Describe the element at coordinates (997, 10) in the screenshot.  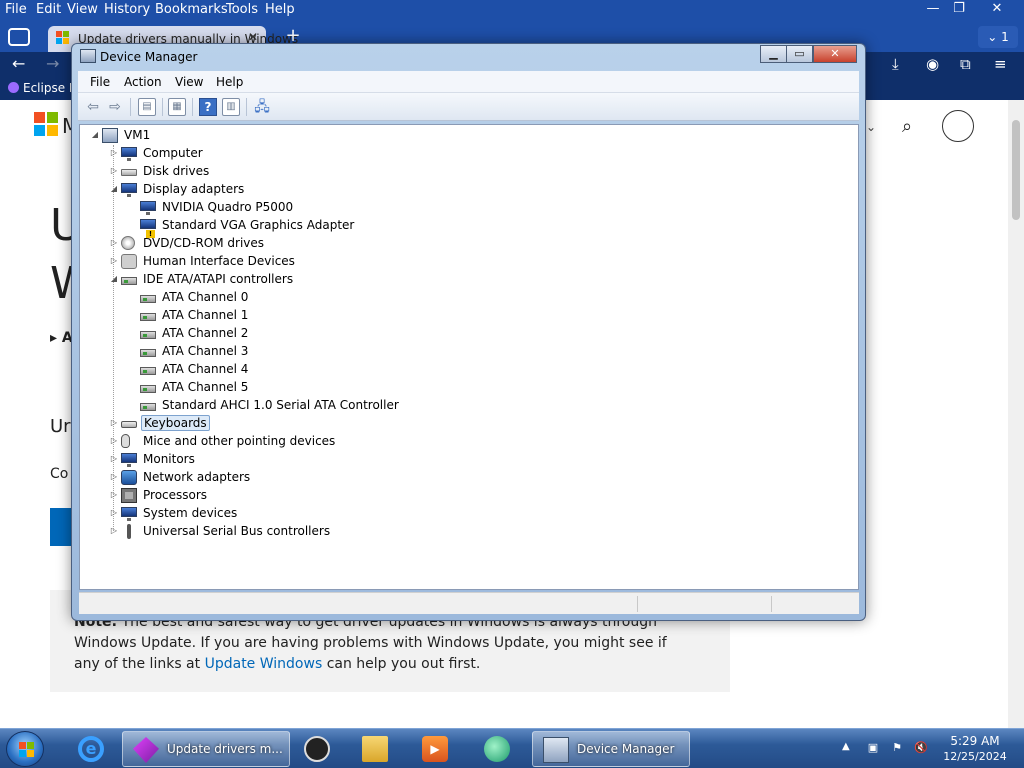
I see `close-icon: ✕` at that location.